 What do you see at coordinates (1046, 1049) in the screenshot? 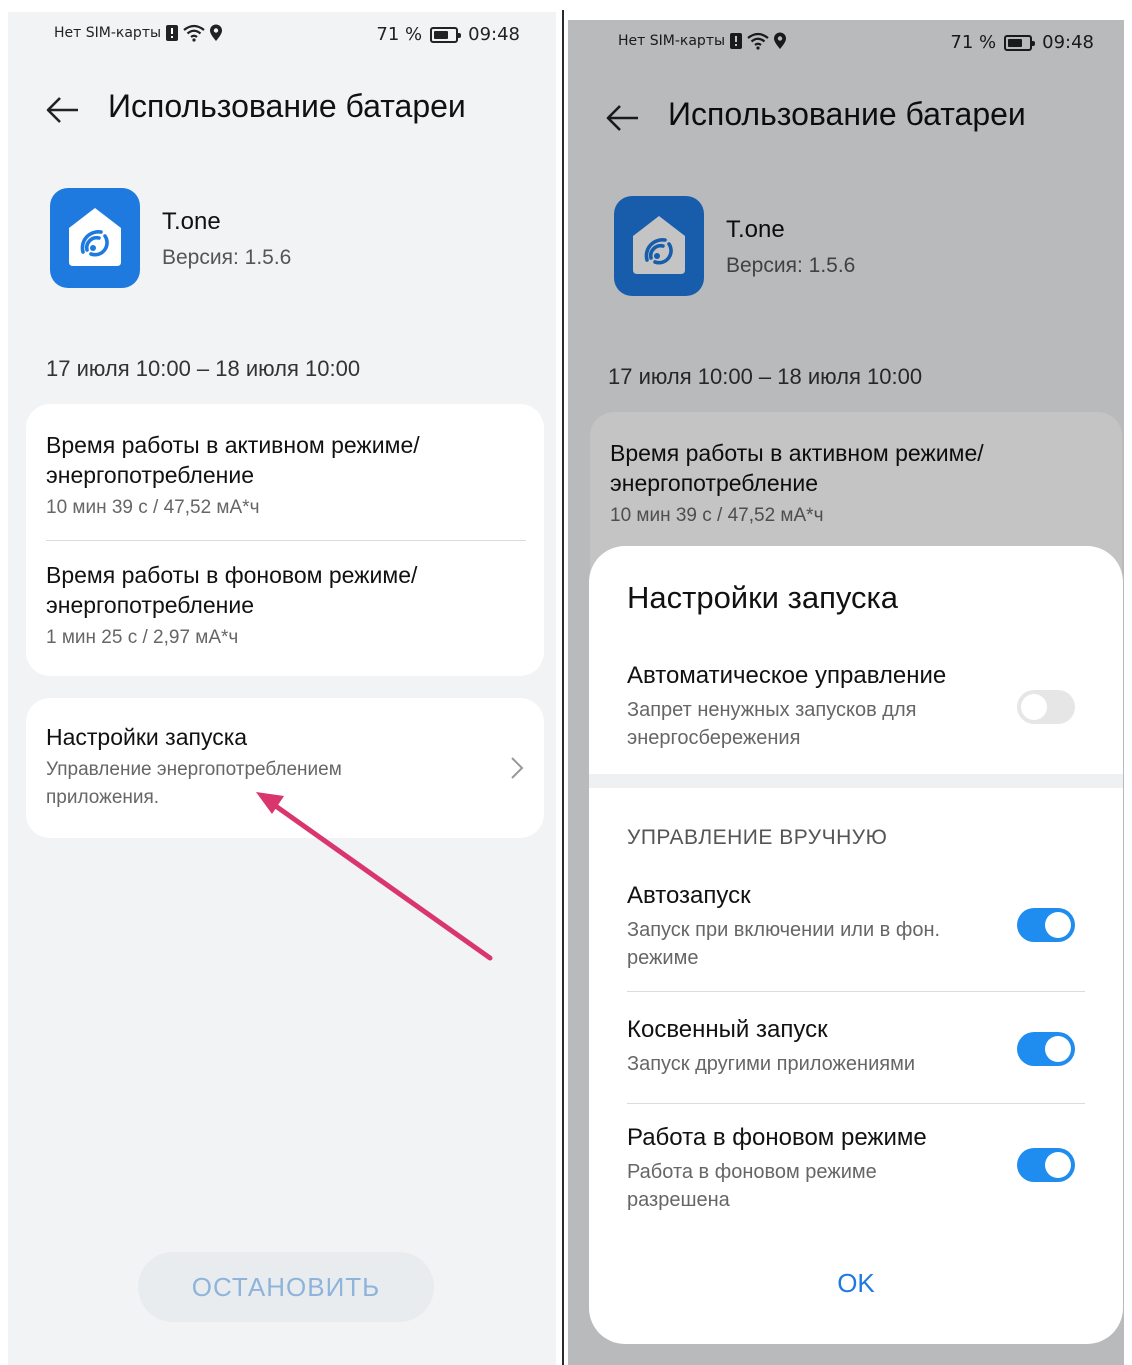
I see `indirect-launch-toggle` at bounding box center [1046, 1049].